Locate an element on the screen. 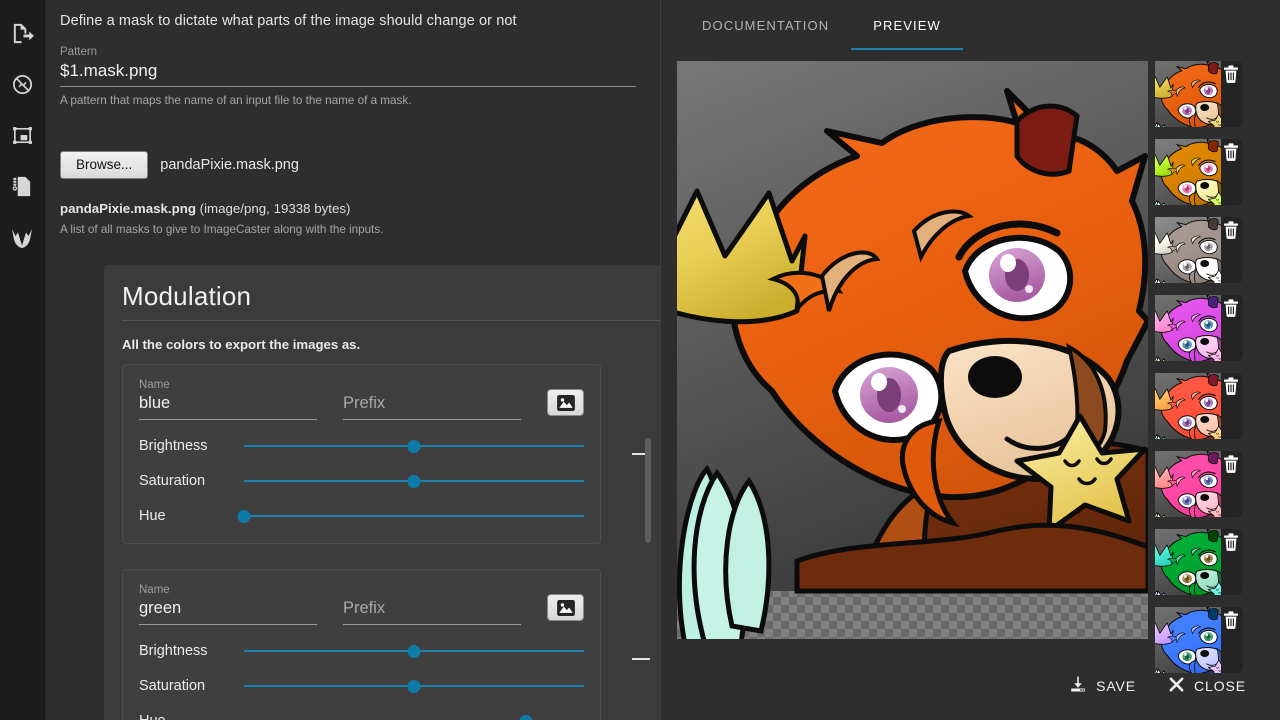 This screenshot has height=720, width=1280. modulation-title: Modulation is located at coordinates (391, 301).